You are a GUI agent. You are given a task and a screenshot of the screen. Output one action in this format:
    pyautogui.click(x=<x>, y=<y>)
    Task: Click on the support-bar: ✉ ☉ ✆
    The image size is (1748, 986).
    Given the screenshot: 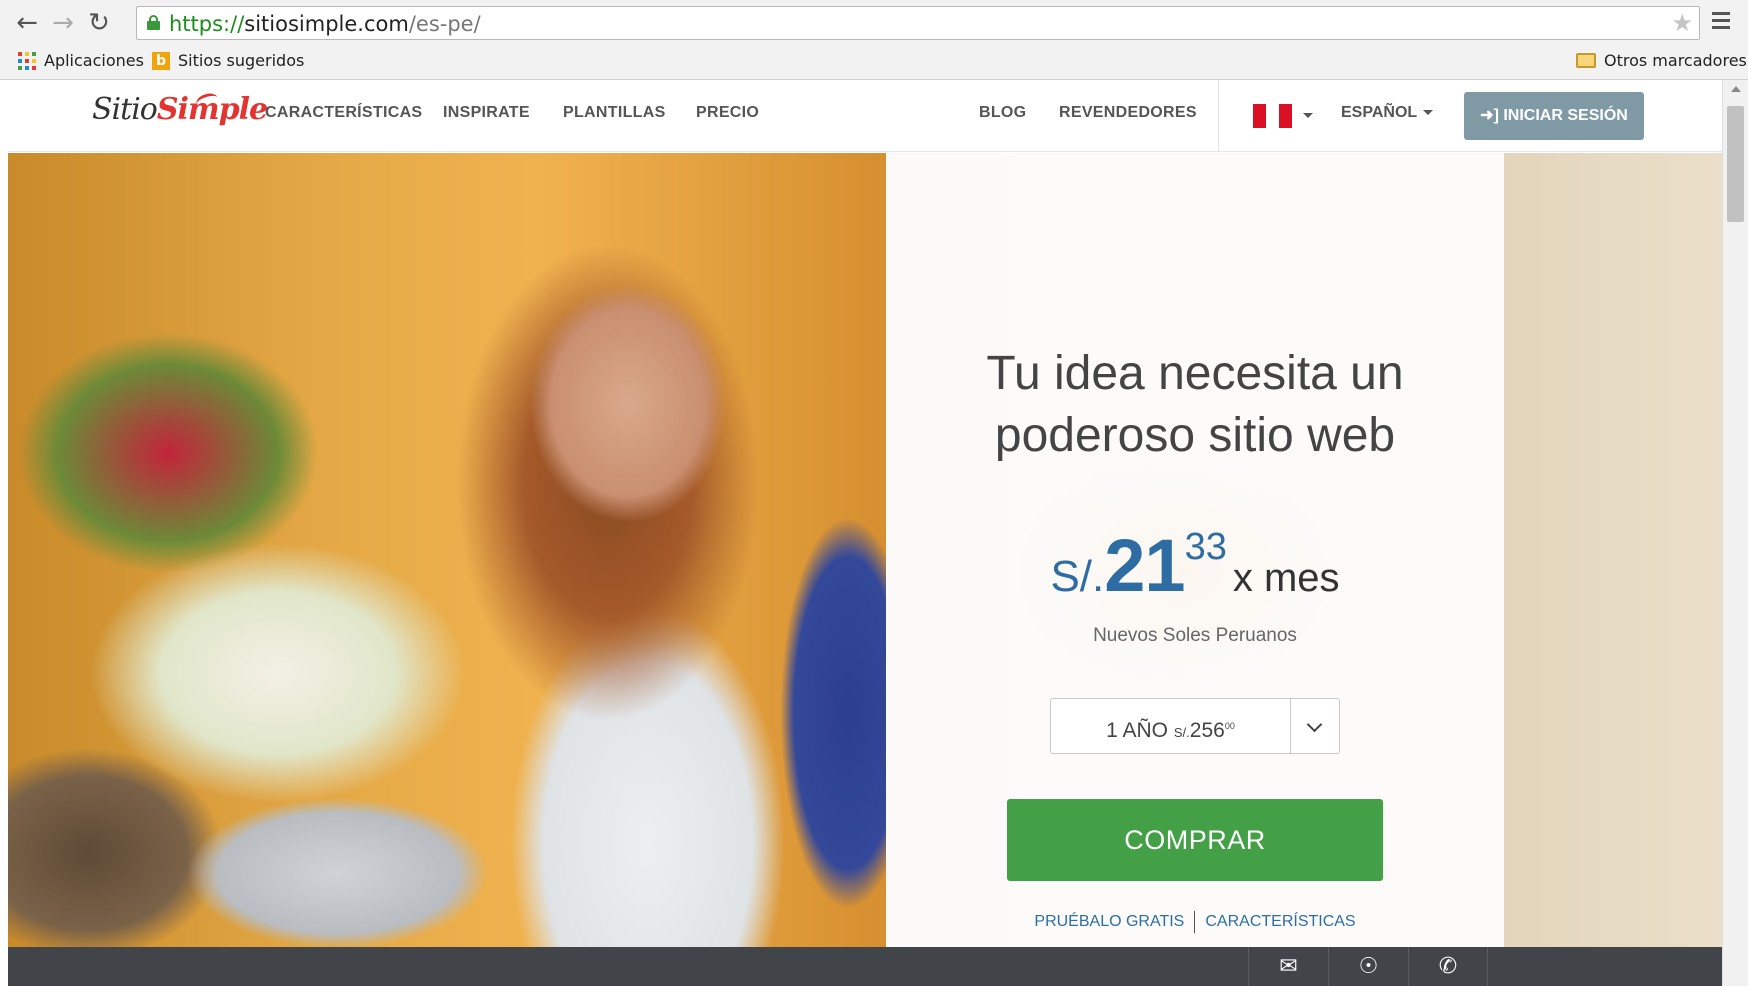 What is the action you would take?
    pyautogui.click(x=865, y=966)
    